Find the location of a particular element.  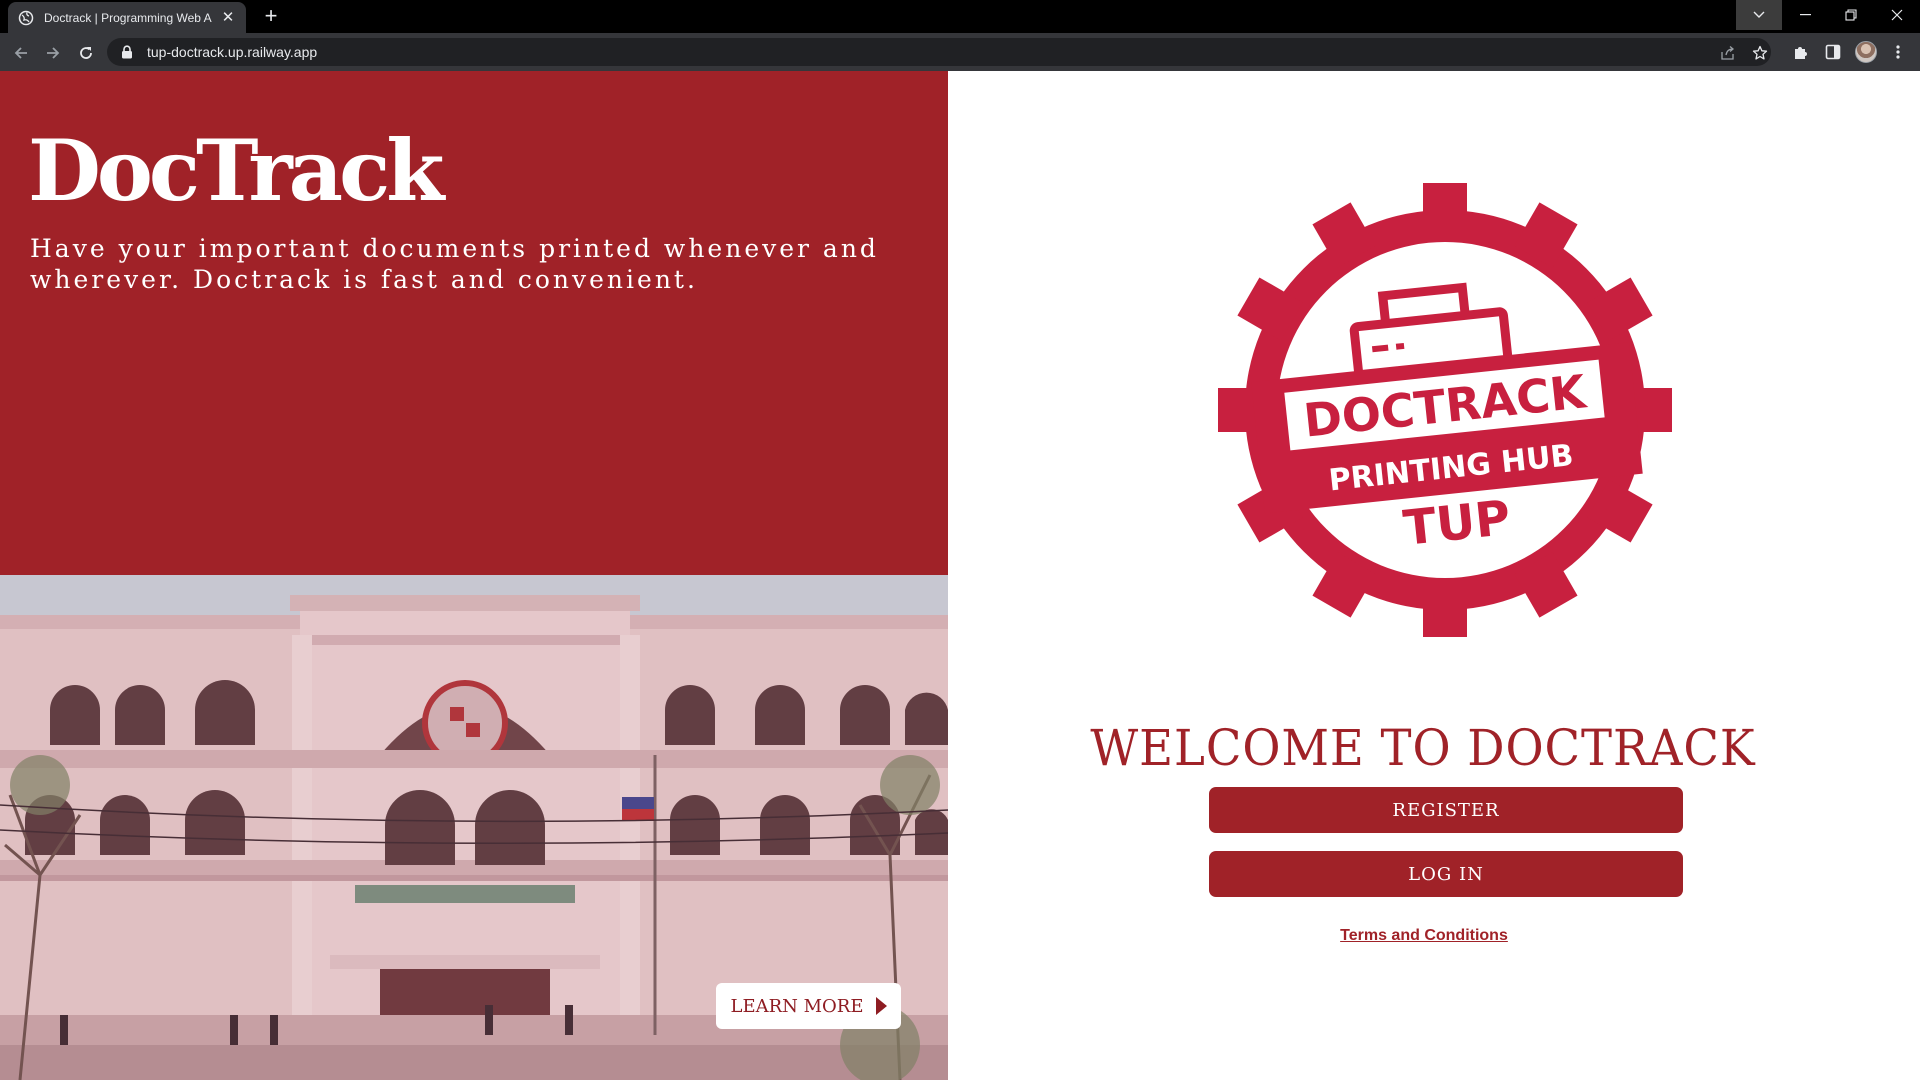

learn-more-button: LEARN MORE is located at coordinates (808, 1006).